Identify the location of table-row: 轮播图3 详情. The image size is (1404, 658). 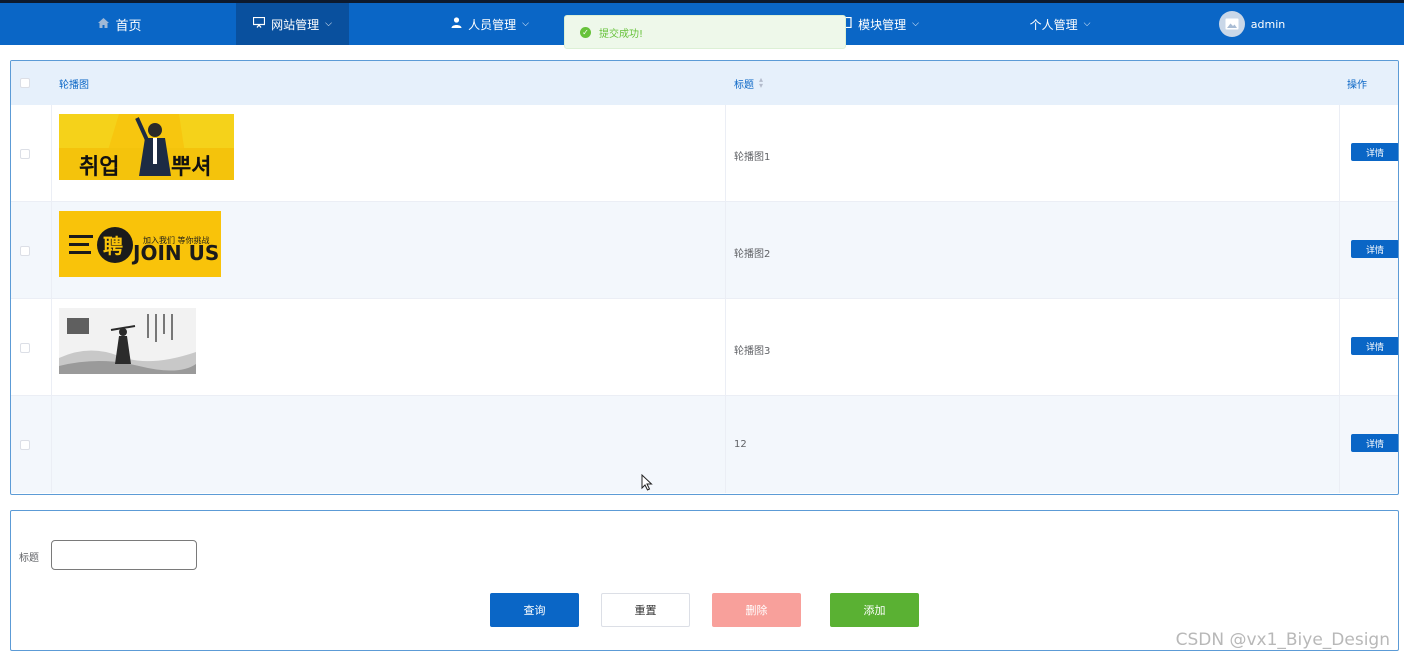
(704, 347).